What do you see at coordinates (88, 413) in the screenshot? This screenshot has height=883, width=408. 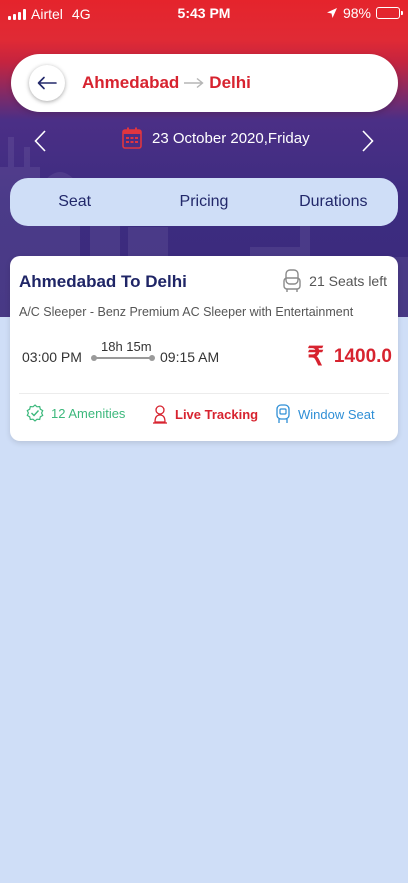 I see `amenities-label: 12 Amenities` at bounding box center [88, 413].